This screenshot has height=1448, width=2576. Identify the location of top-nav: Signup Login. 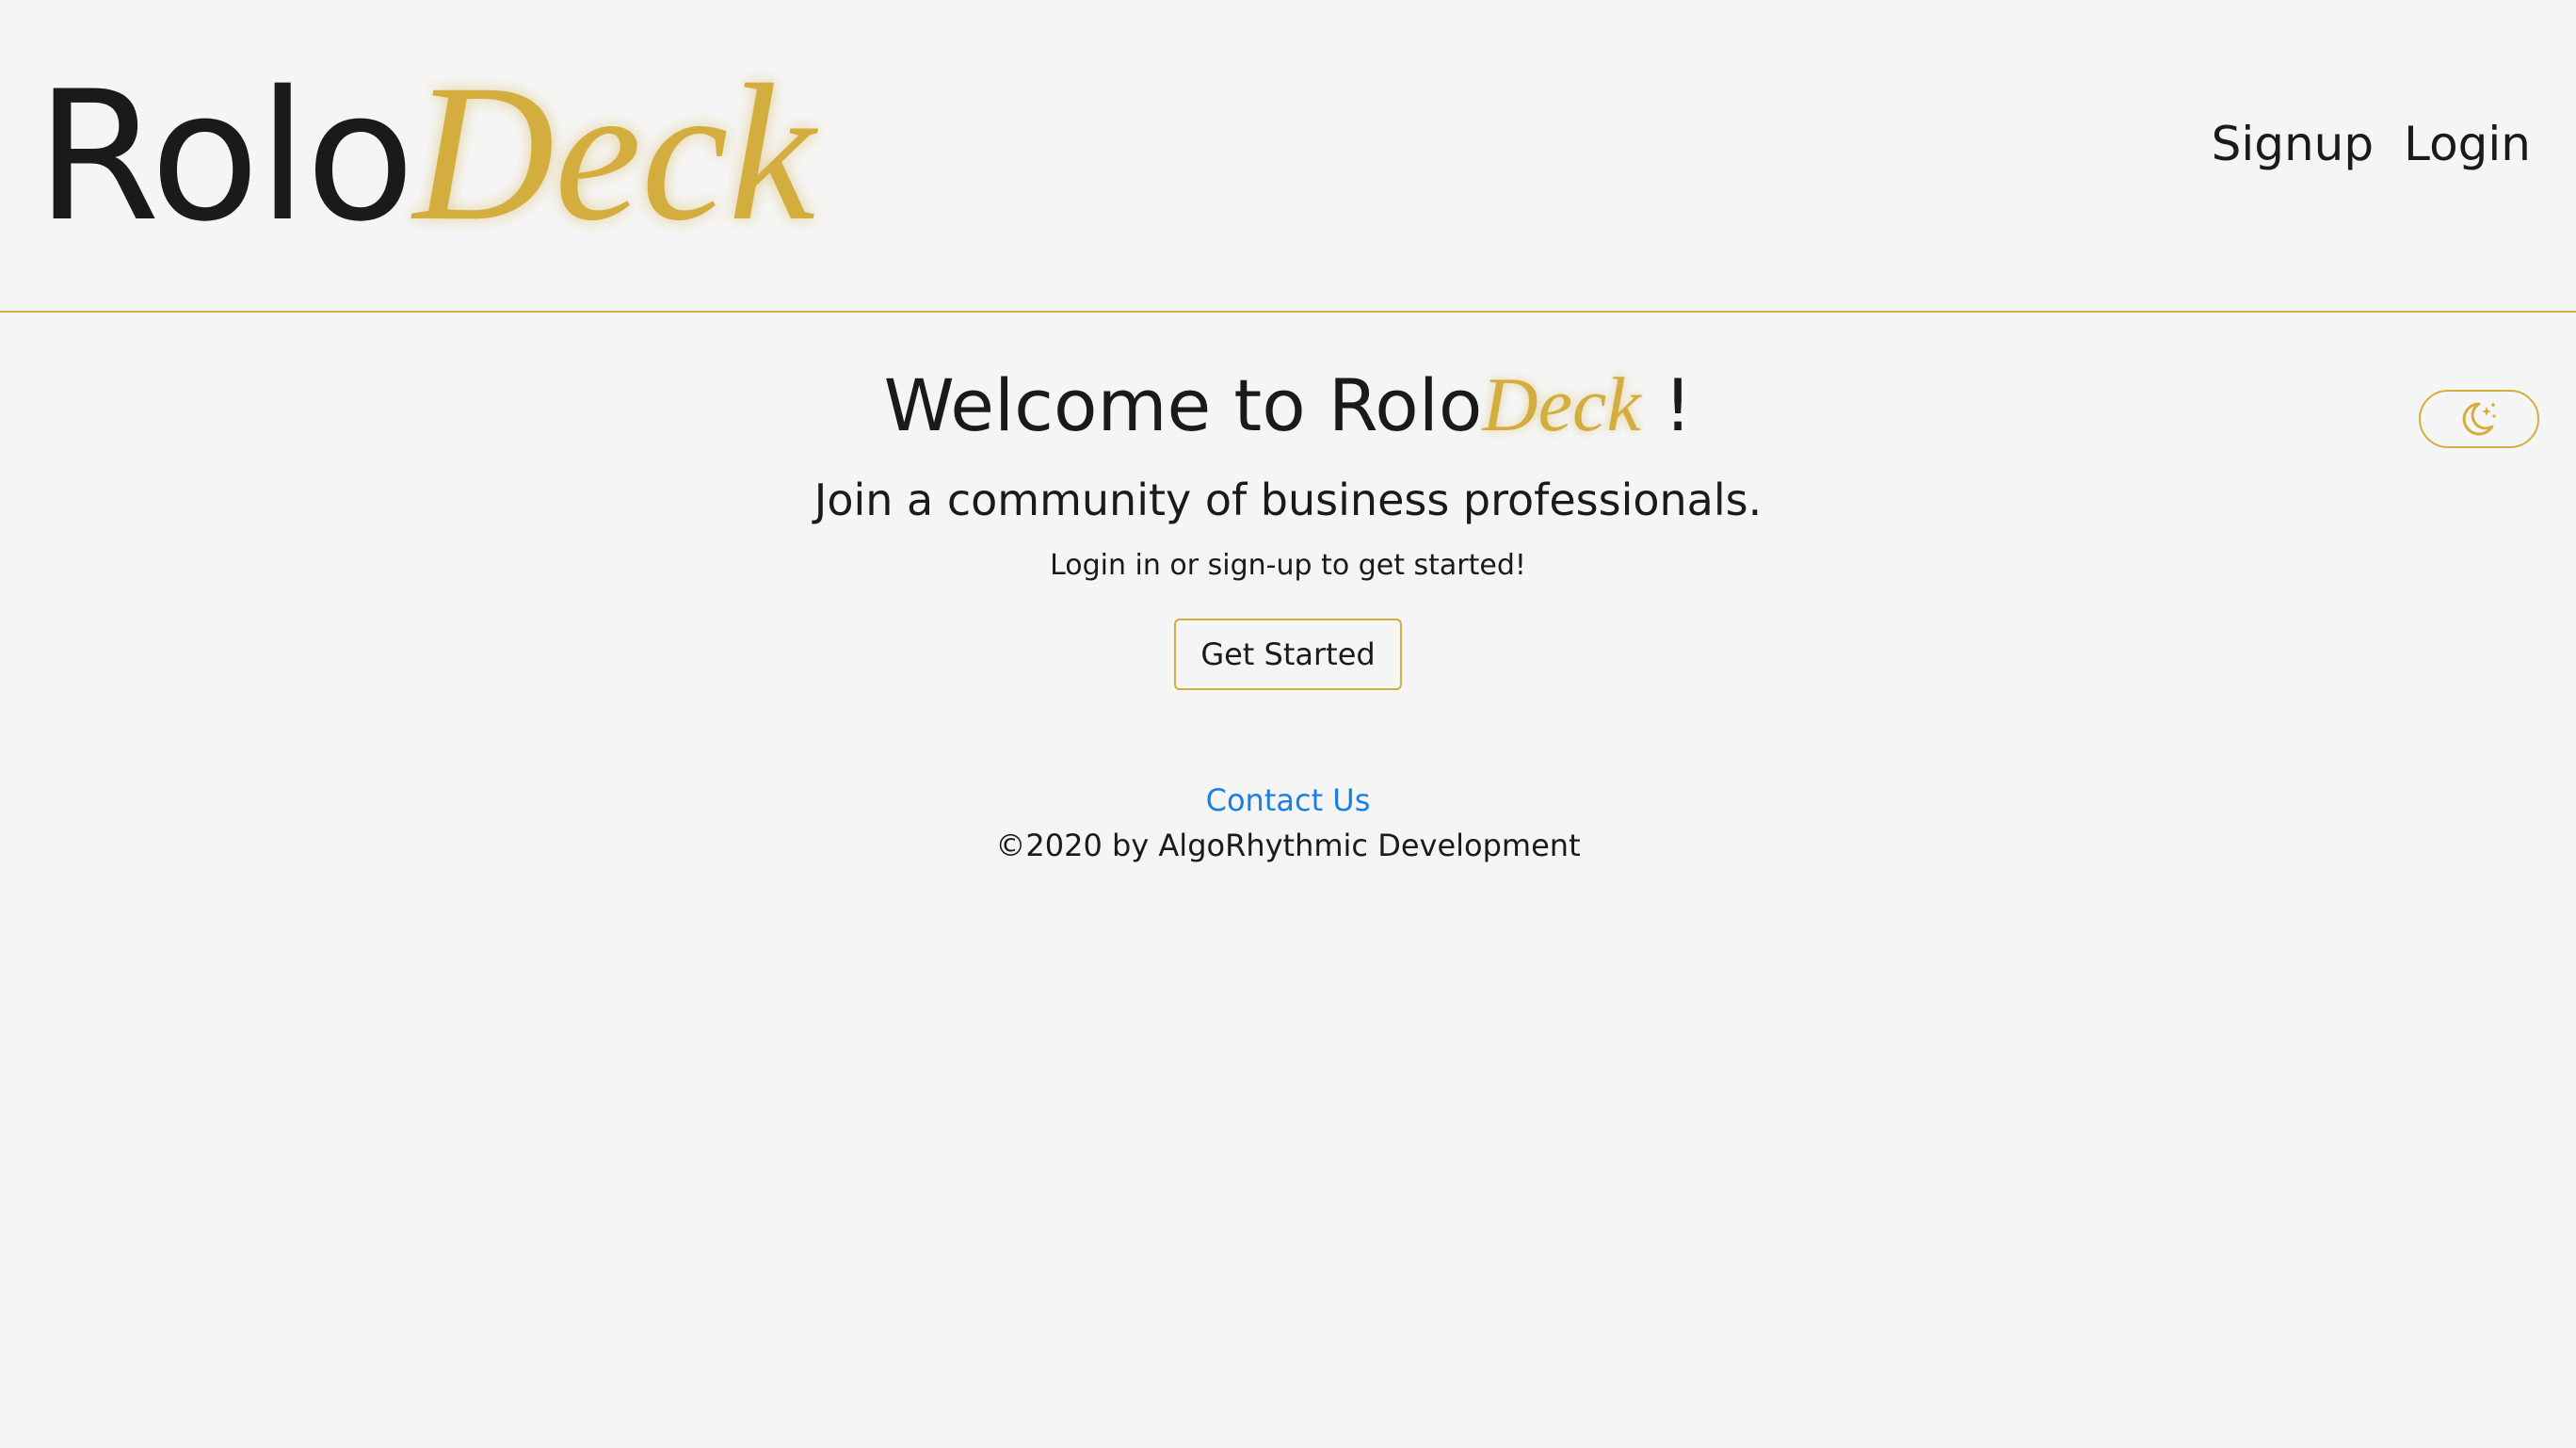
(2371, 144).